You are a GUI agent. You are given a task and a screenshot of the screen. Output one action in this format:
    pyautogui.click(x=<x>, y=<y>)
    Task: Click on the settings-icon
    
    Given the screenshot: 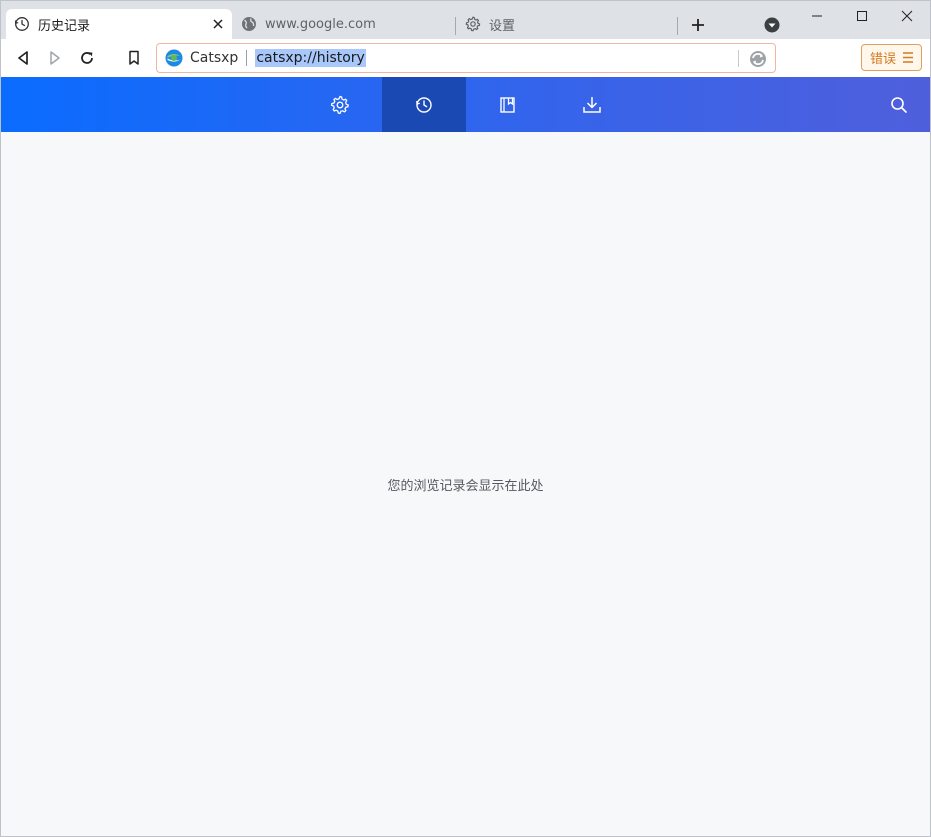 What is the action you would take?
    pyautogui.click(x=339, y=104)
    